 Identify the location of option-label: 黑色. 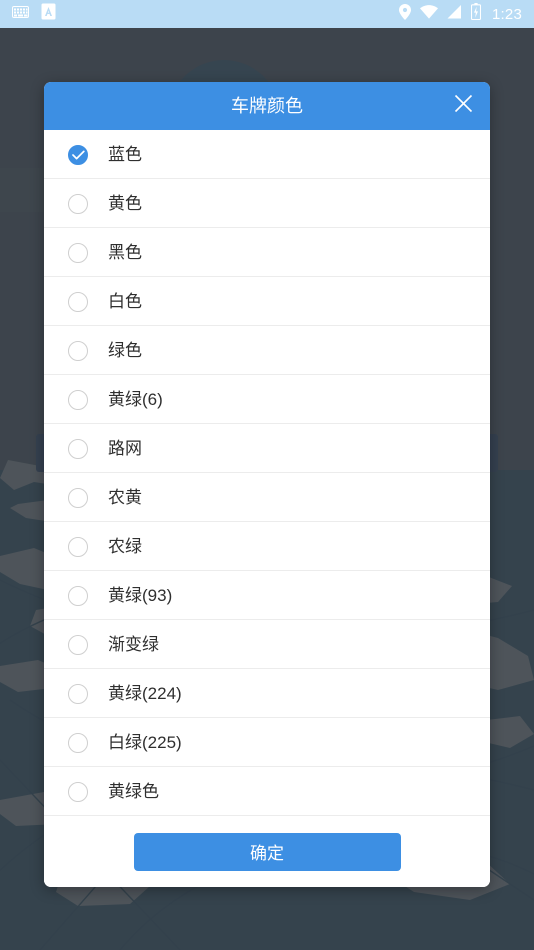
(125, 252).